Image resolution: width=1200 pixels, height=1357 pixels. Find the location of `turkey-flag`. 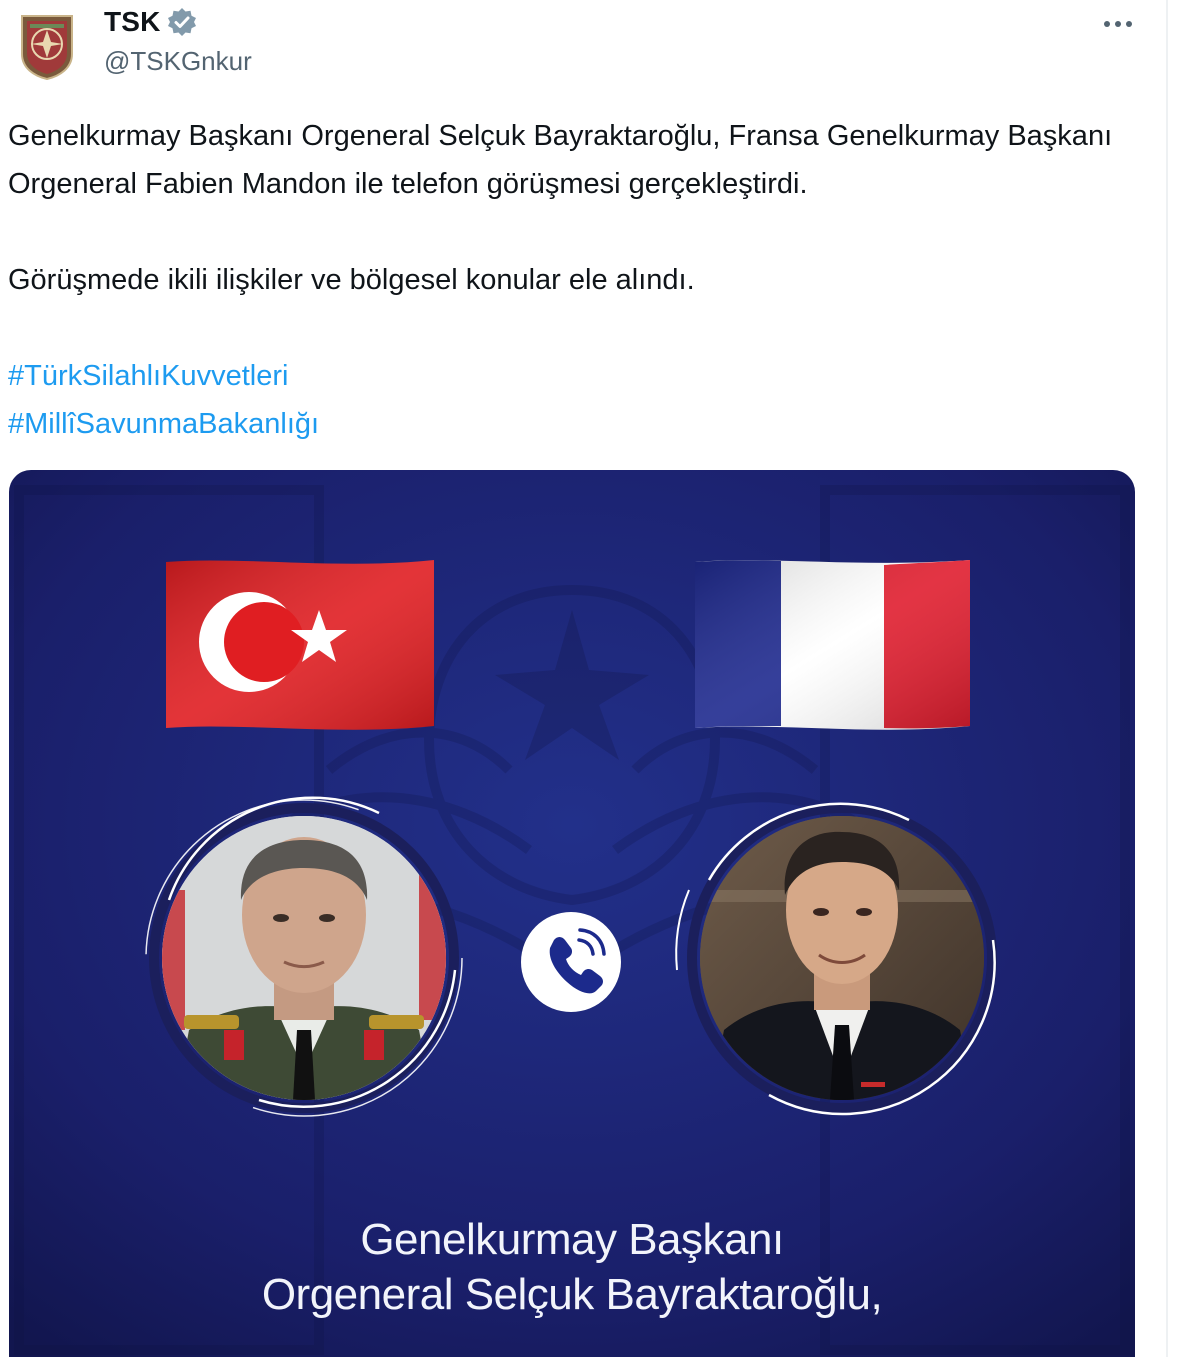

turkey-flag is located at coordinates (300, 645).